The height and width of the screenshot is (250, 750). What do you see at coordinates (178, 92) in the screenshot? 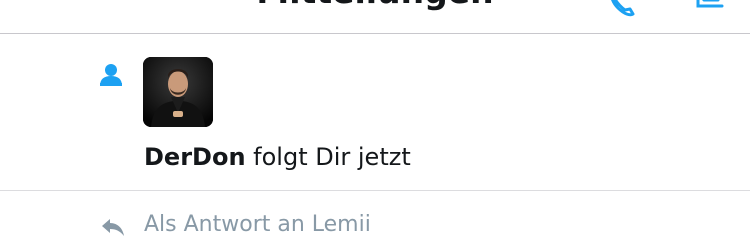
I see `avatar` at bounding box center [178, 92].